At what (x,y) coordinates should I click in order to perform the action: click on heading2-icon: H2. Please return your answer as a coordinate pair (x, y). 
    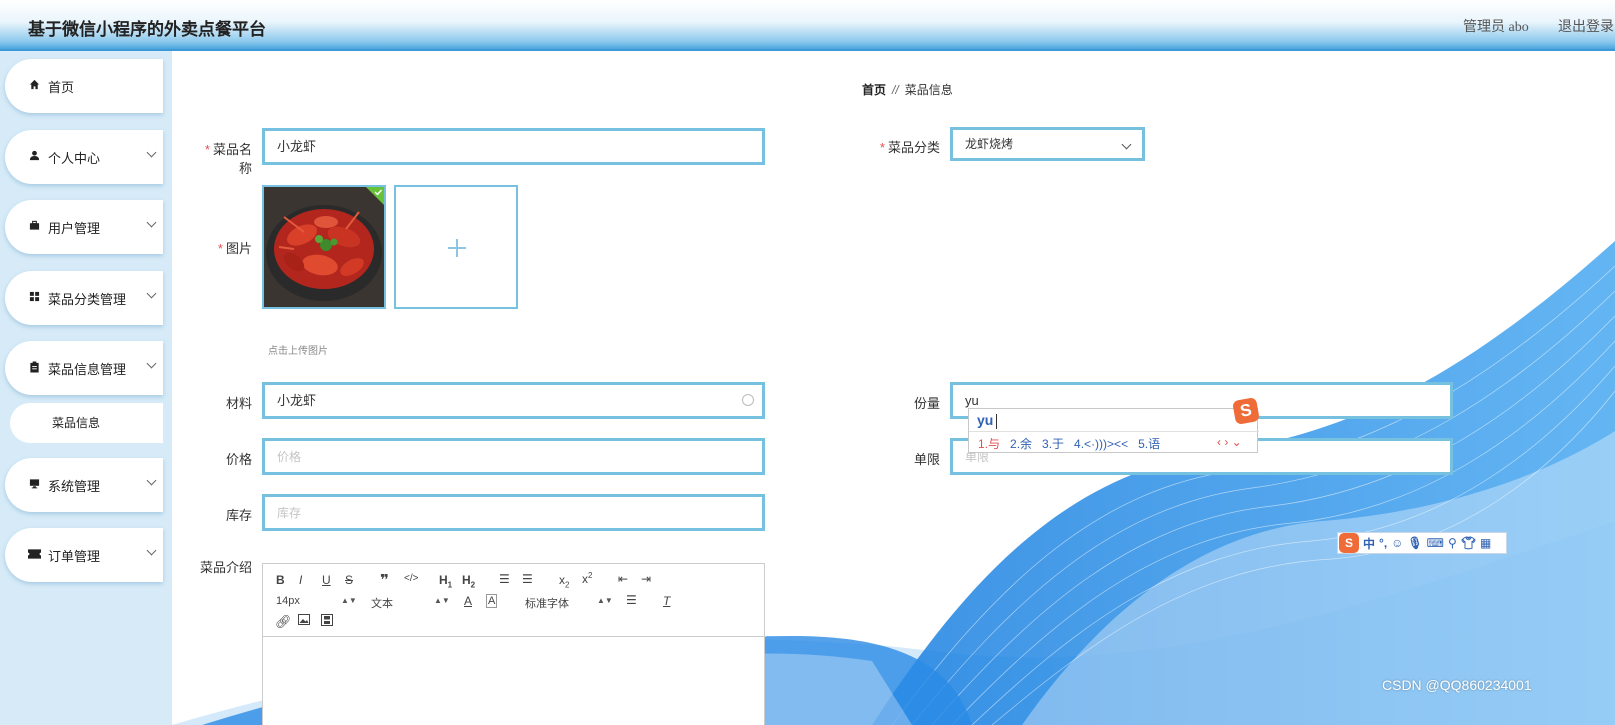
    Looking at the image, I should click on (468, 581).